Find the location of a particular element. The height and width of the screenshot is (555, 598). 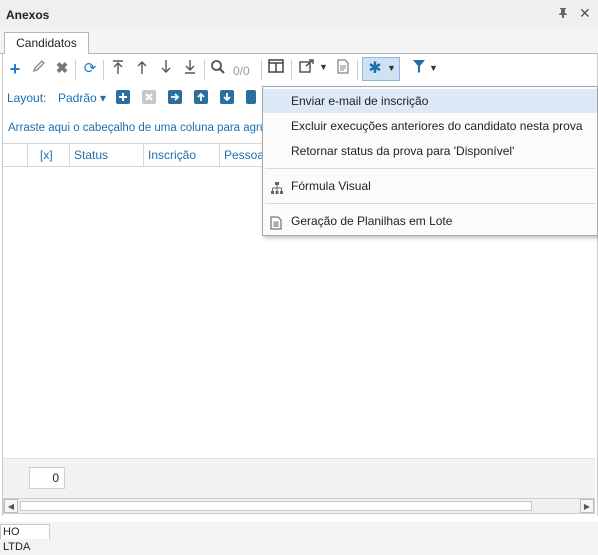

report-icon is located at coordinates (343, 69).